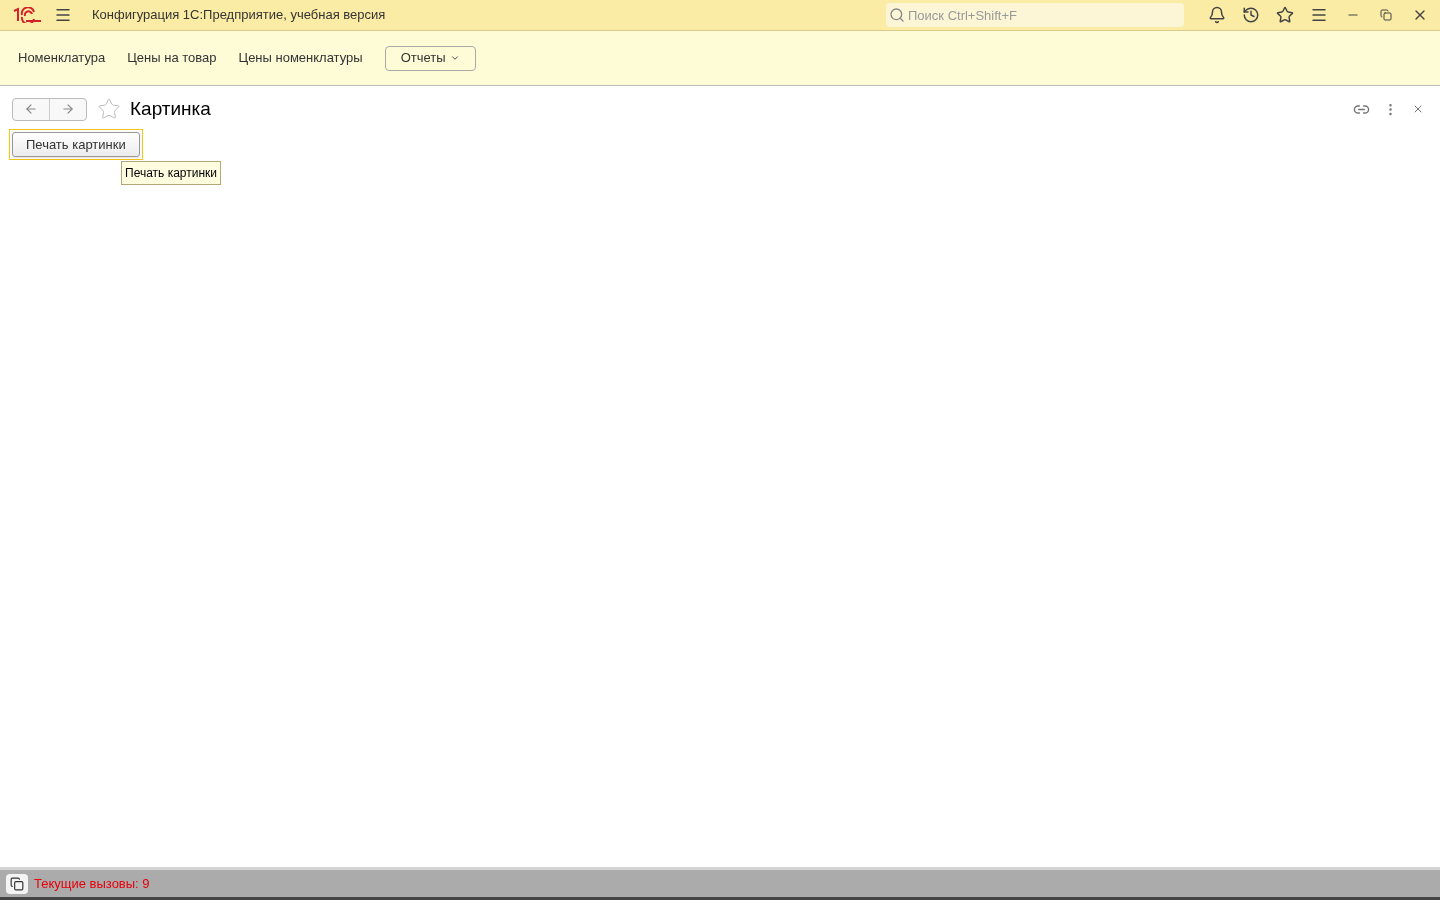  I want to click on current-calls-text: Текущие вызовы: 9, so click(92, 883).